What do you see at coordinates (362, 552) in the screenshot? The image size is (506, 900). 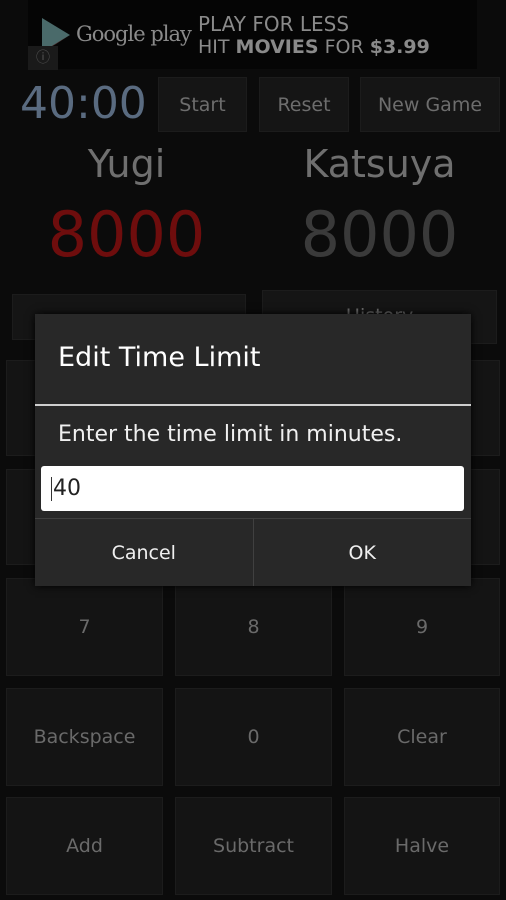 I see `ok-button: OK` at bounding box center [362, 552].